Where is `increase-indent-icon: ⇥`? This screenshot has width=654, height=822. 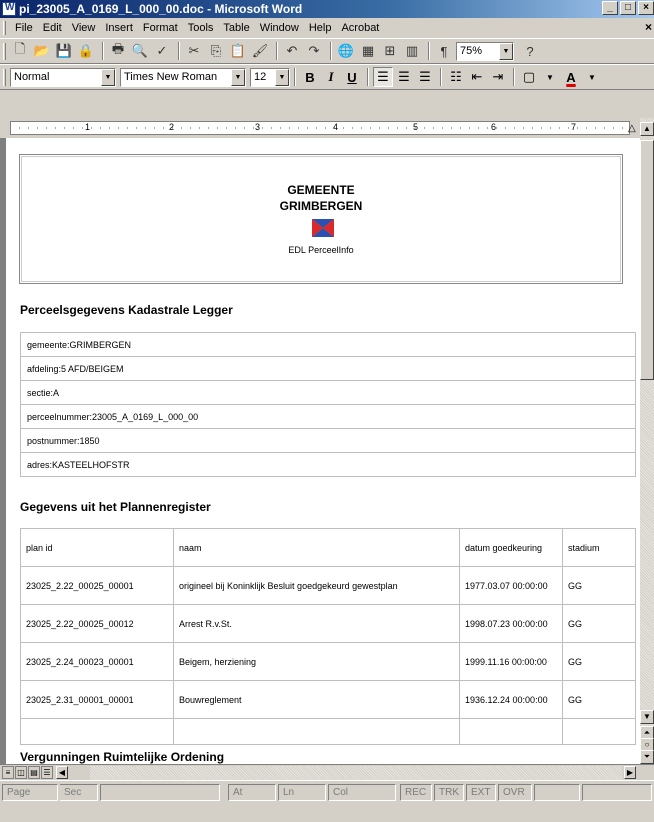
increase-indent-icon: ⇥ is located at coordinates (498, 77).